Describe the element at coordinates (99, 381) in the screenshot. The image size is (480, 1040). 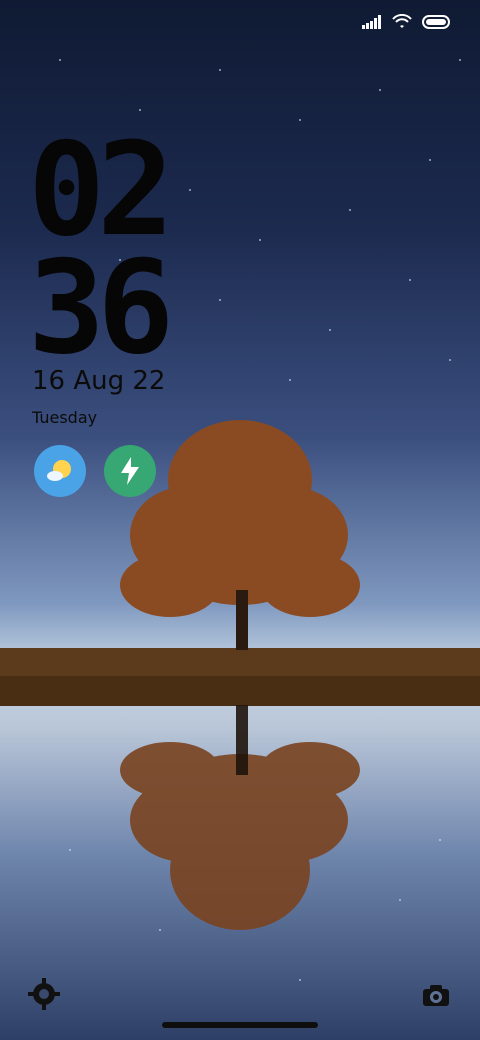
I see `date-text: 16 Aug 22` at that location.